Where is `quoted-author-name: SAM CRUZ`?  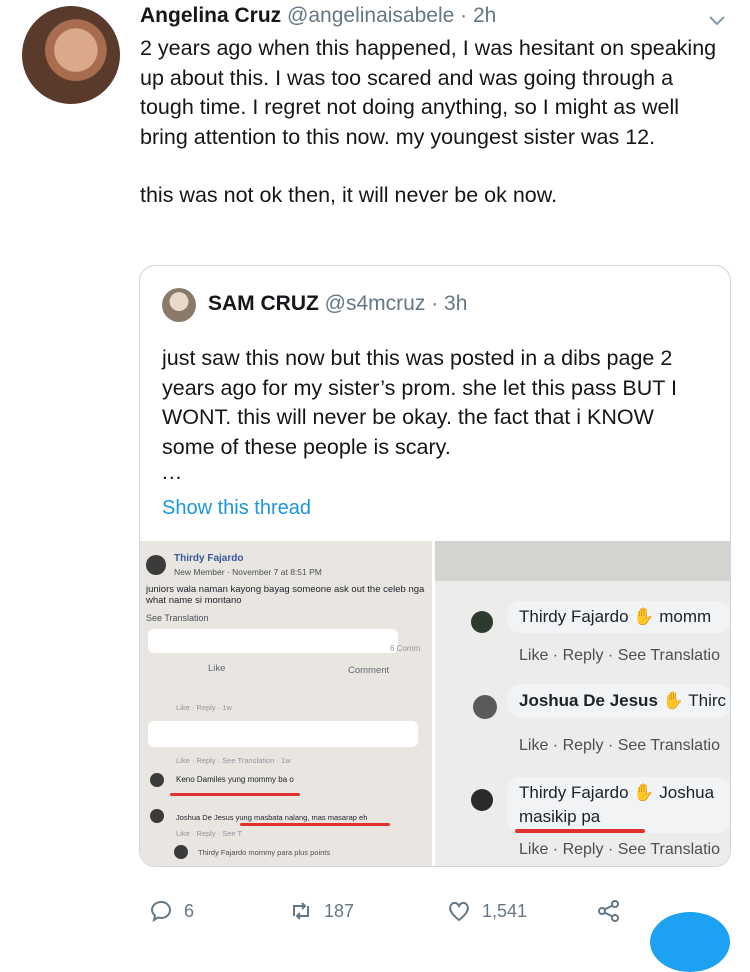
quoted-author-name: SAM CRUZ is located at coordinates (263, 303).